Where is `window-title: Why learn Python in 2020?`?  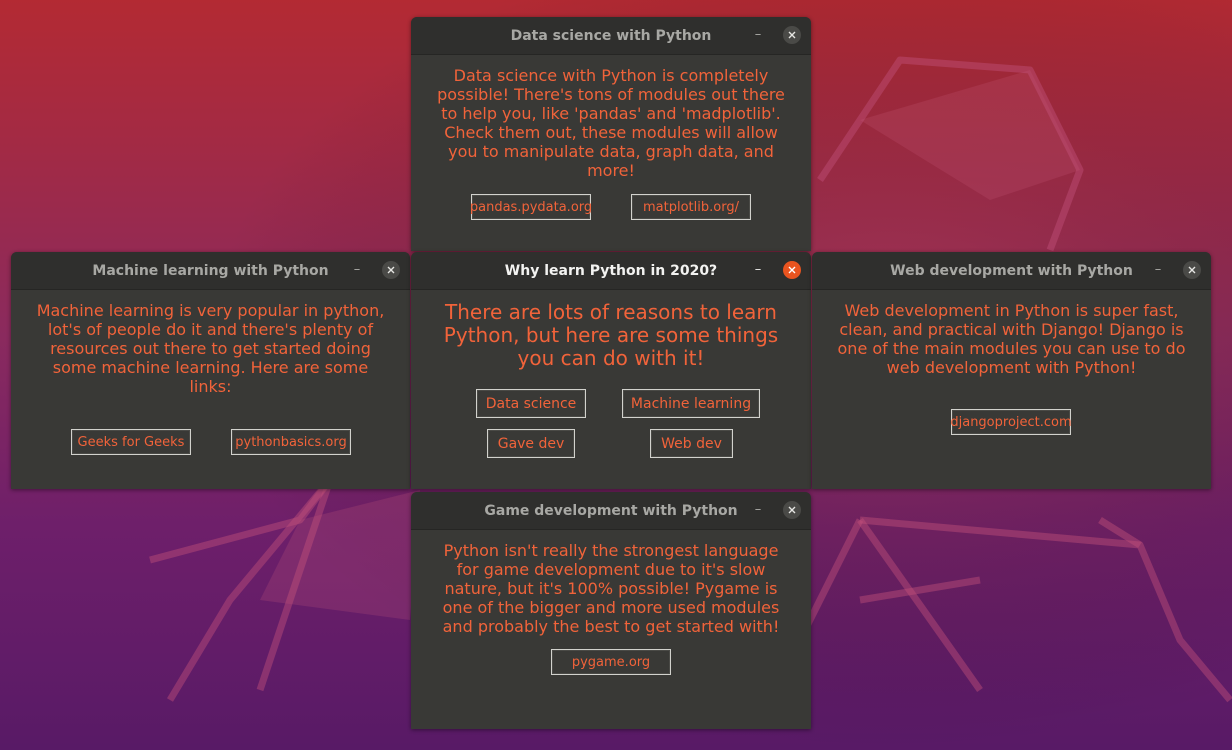 window-title: Why learn Python in 2020? is located at coordinates (611, 270).